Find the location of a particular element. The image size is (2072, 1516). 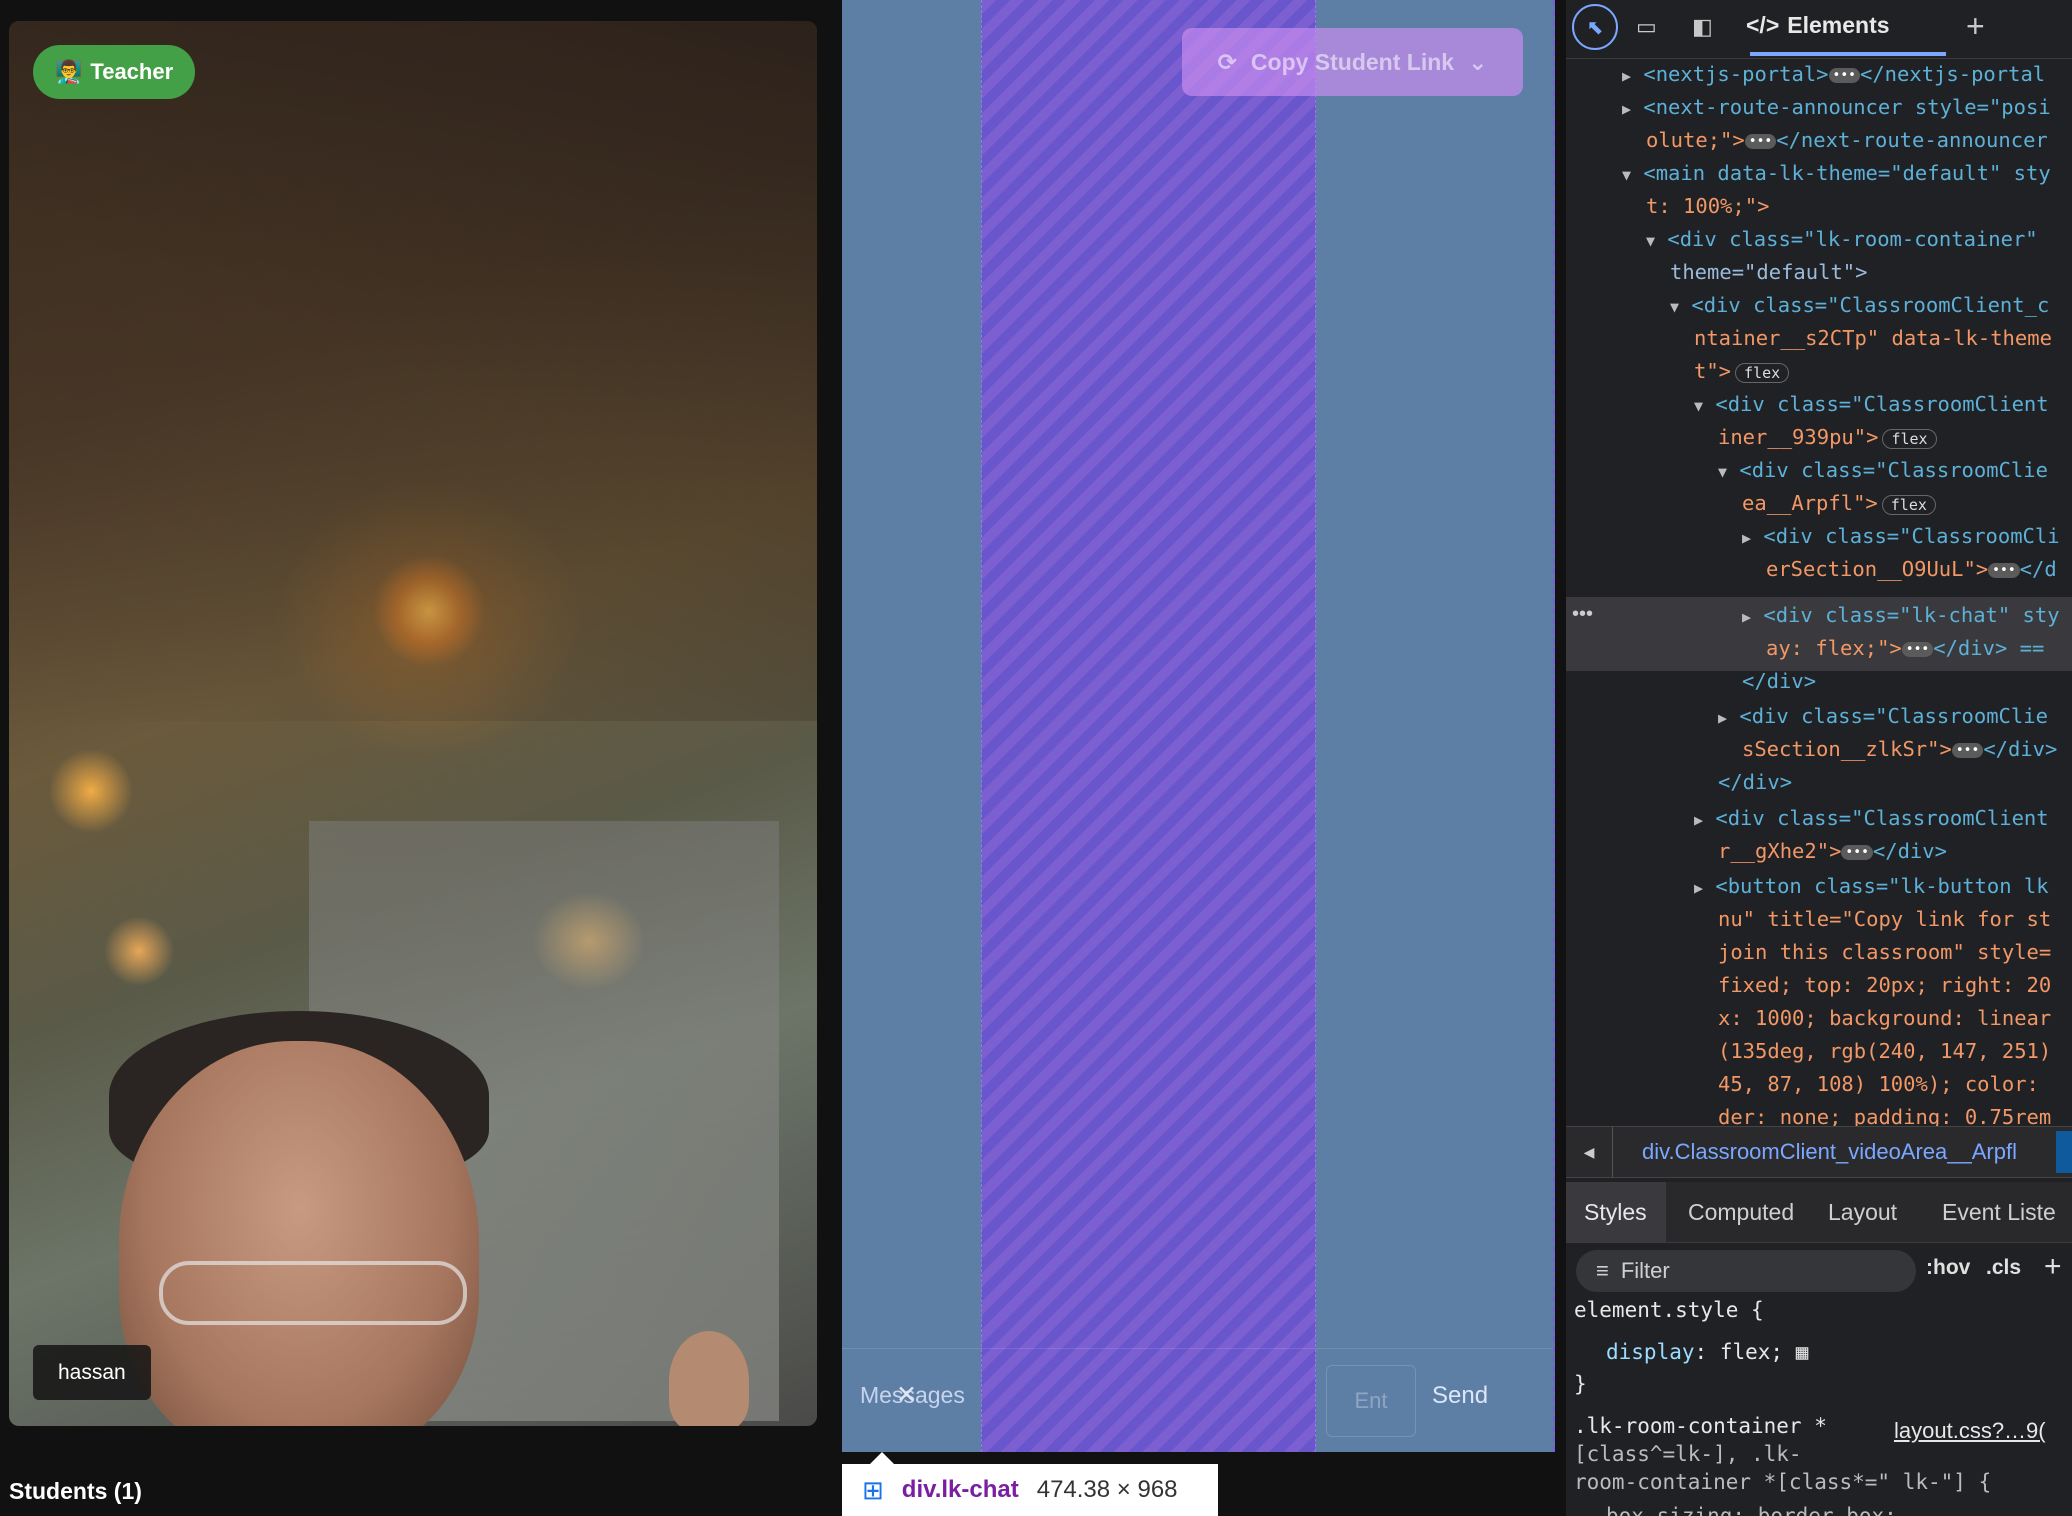

breadcrumb-item: div.ClassroomClient_videoArea__Arpfl is located at coordinates (1829, 1152).